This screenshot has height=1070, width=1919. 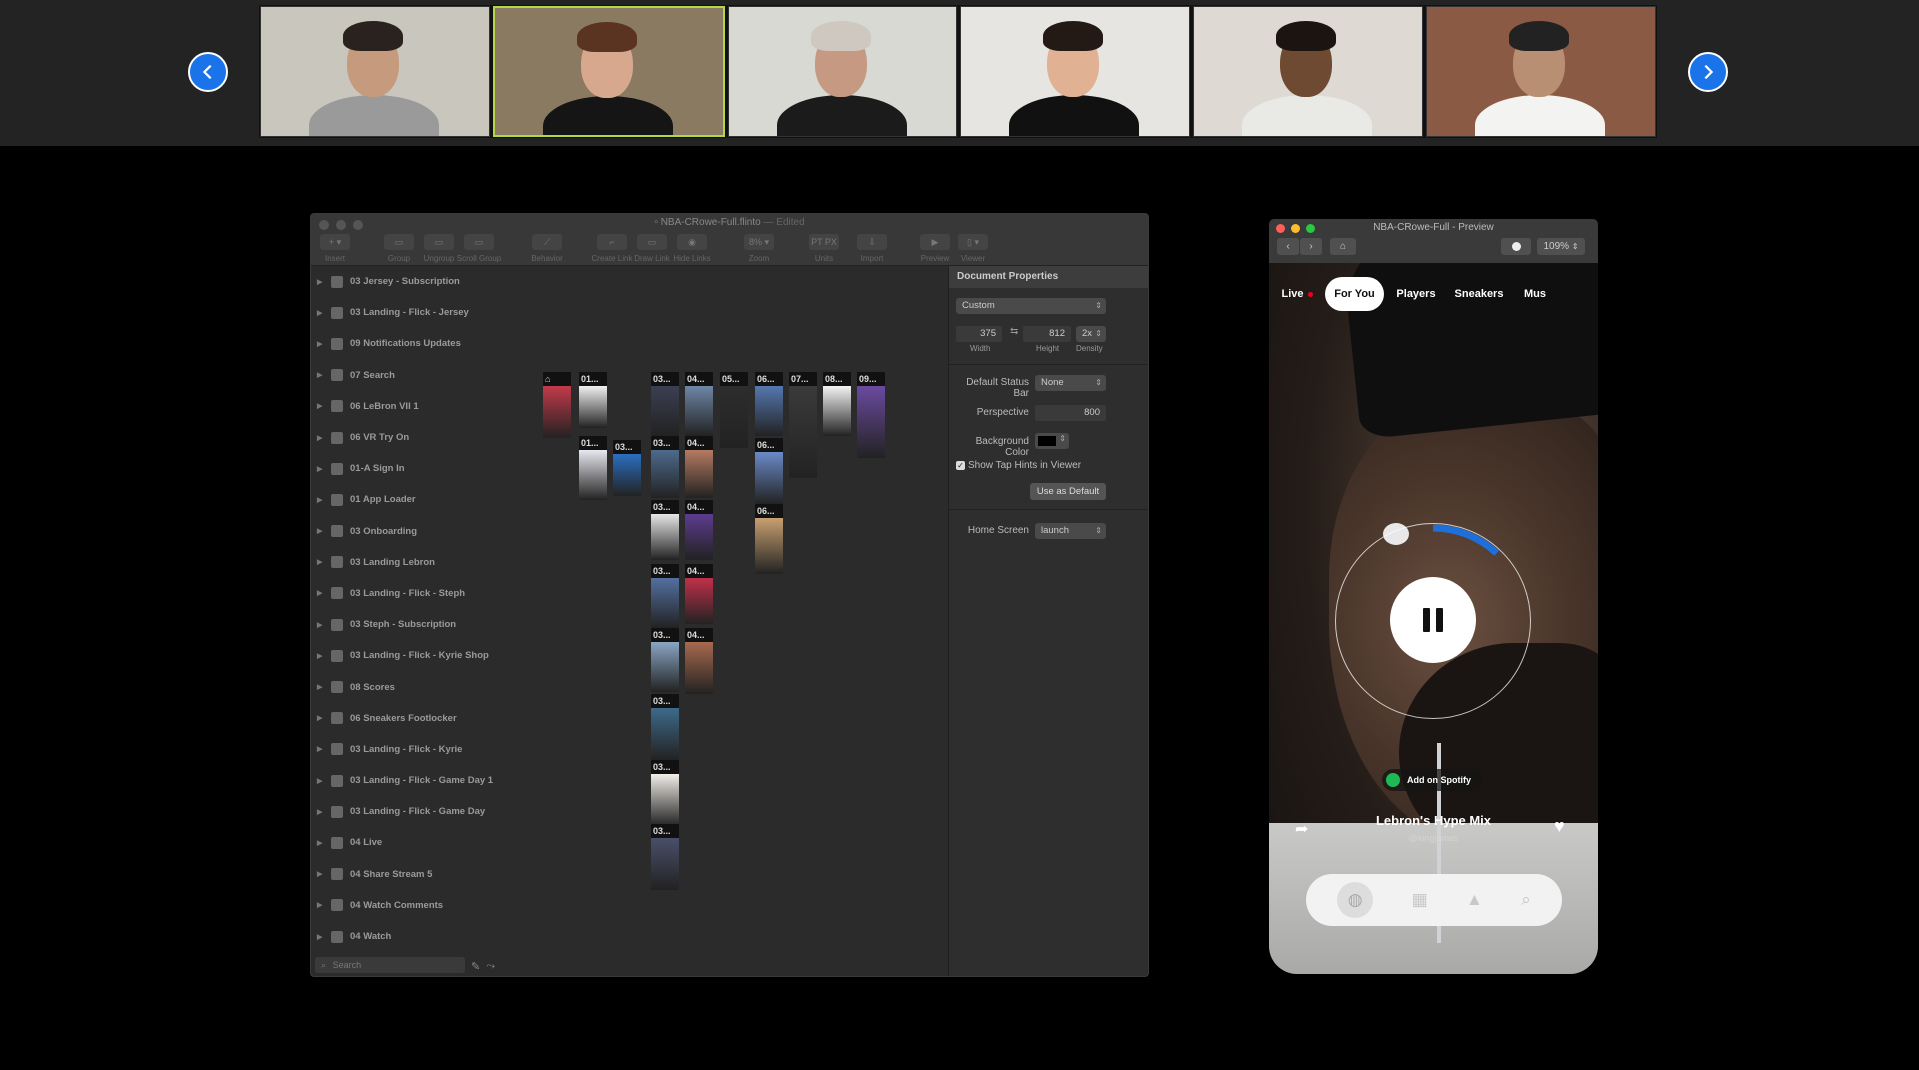 What do you see at coordinates (426, 936) in the screenshot?
I see `layer-row: ▶ 04 Watch` at bounding box center [426, 936].